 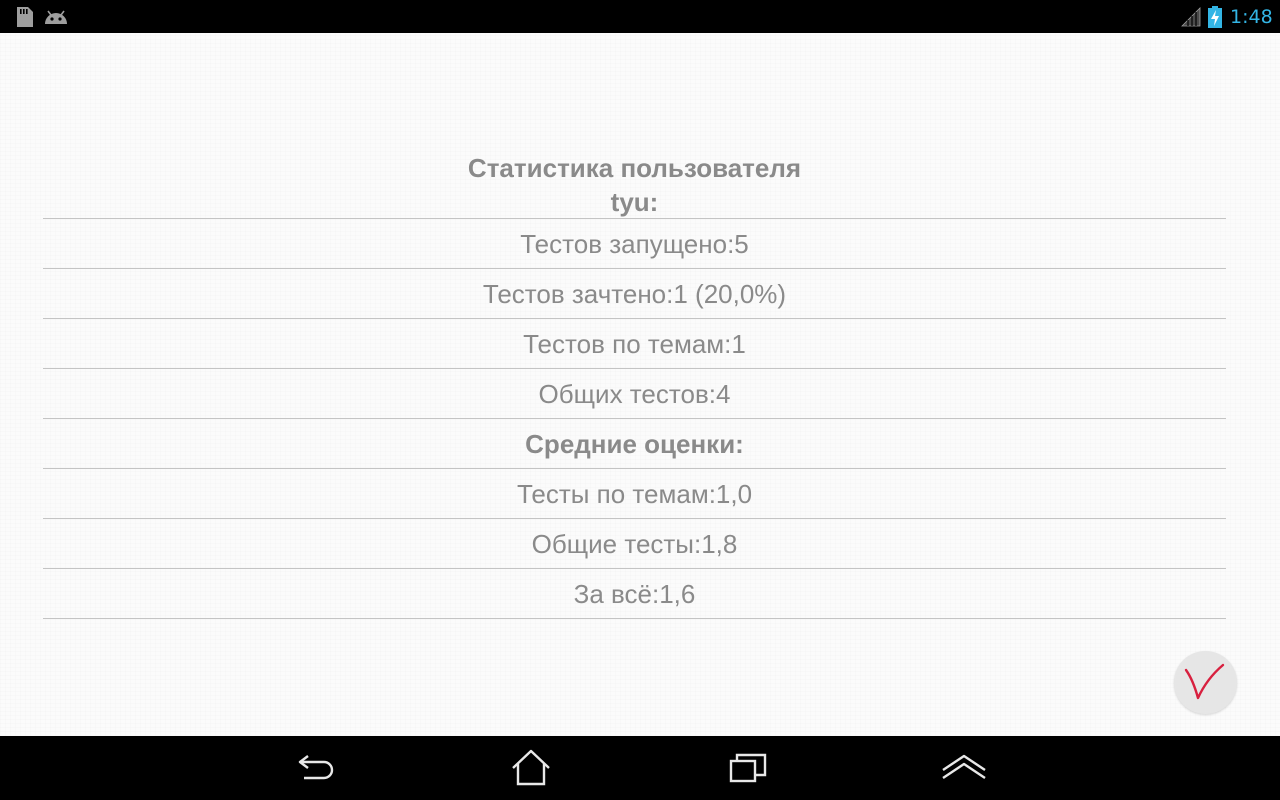 I want to click on back-button, so click(x=317, y=768).